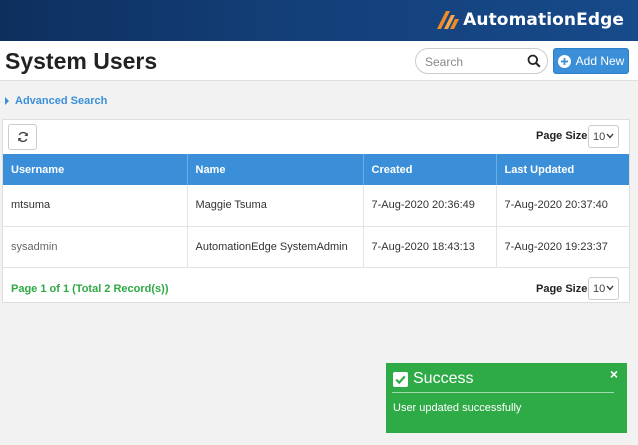 Image resolution: width=638 pixels, height=445 pixels. What do you see at coordinates (430, 169) in the screenshot?
I see `column-header-created: Created` at bounding box center [430, 169].